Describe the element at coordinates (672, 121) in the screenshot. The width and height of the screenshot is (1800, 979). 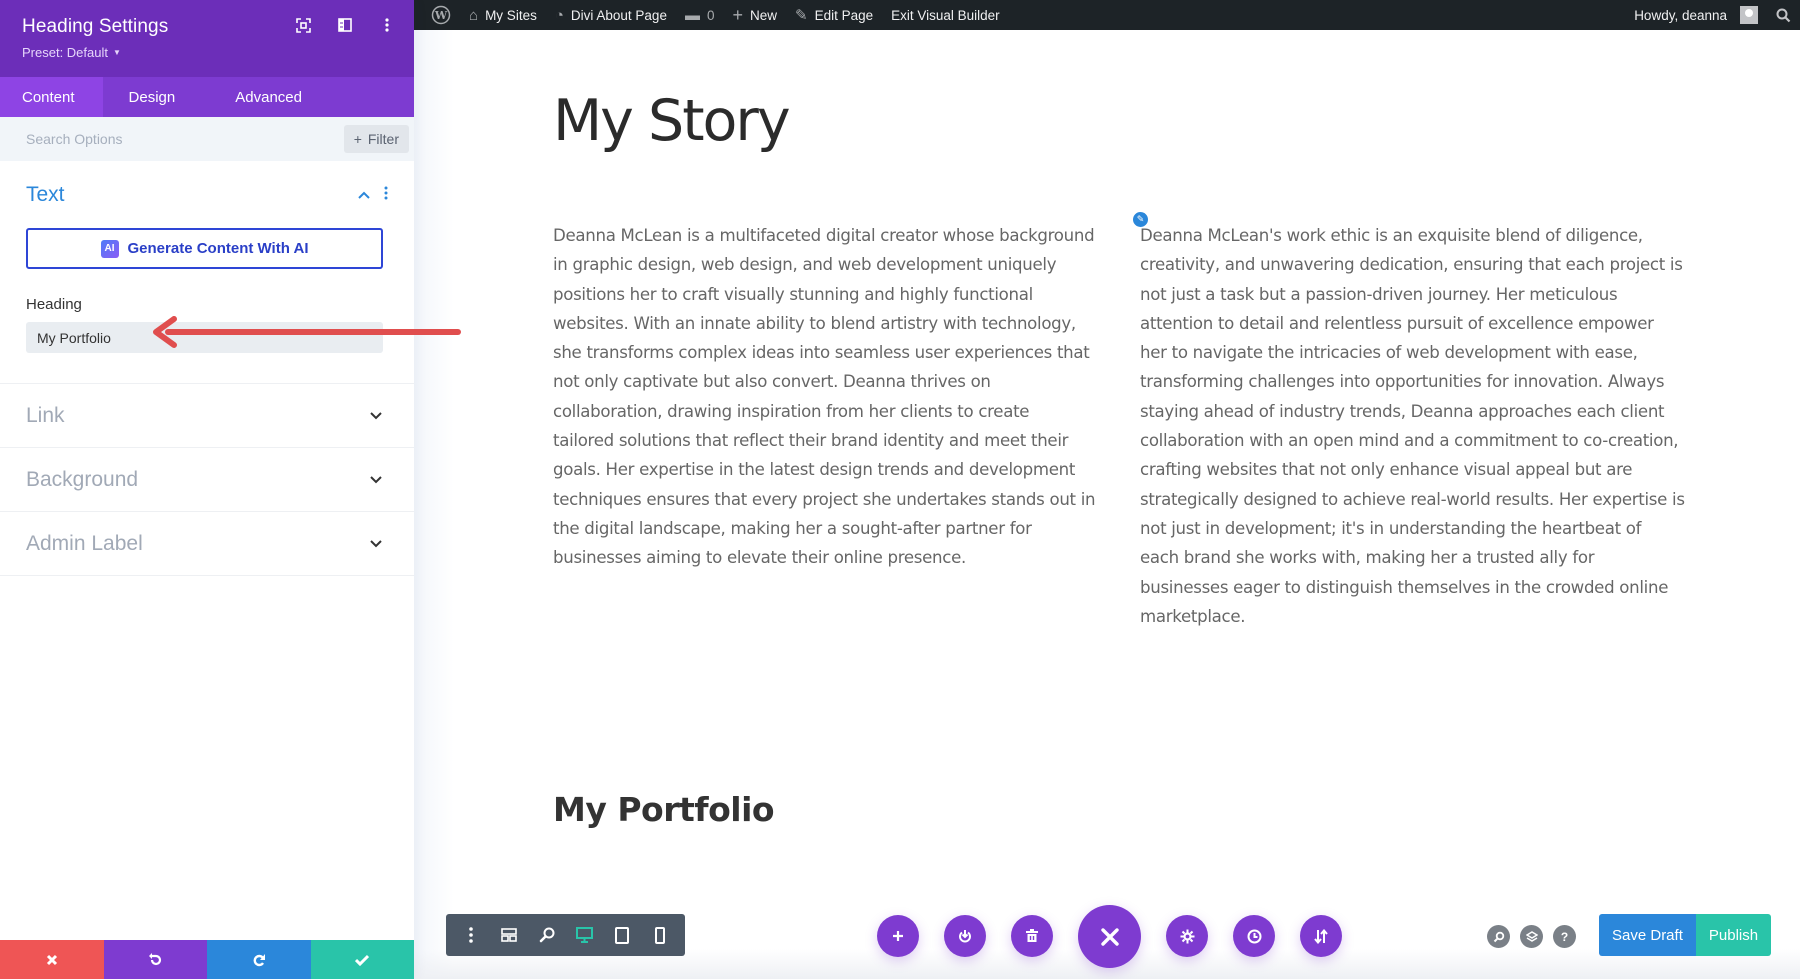
I see `page-title: My Story` at that location.